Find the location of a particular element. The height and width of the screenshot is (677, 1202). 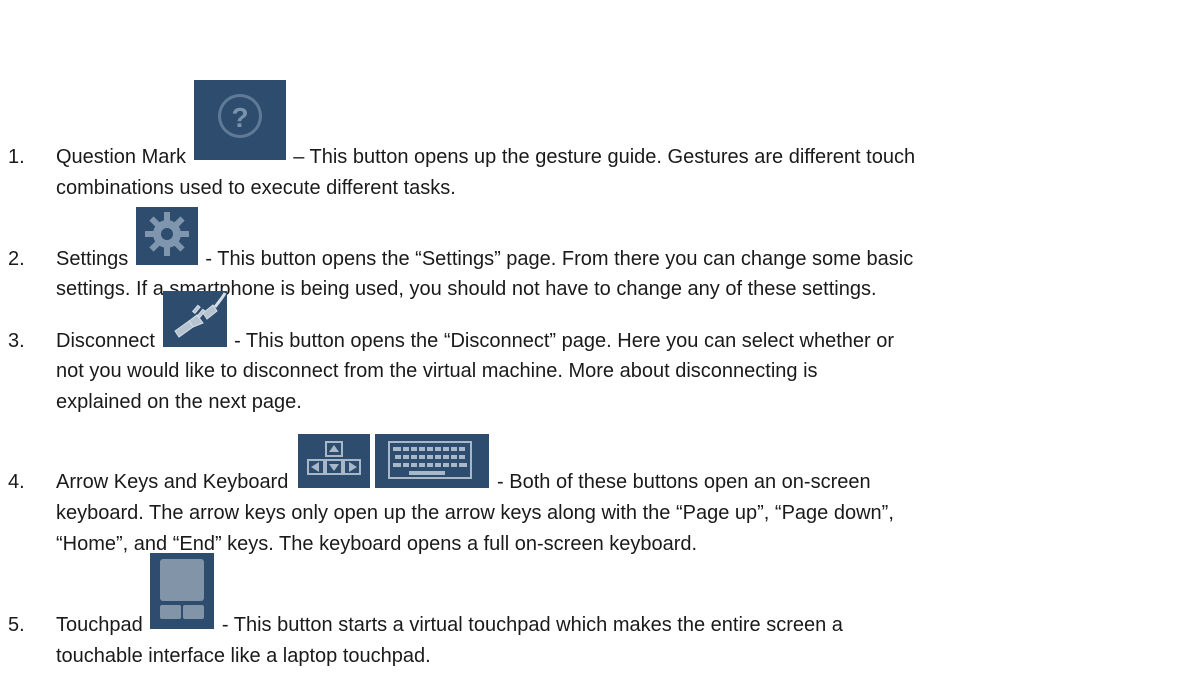

arrow-keys-icon is located at coordinates (333, 460).